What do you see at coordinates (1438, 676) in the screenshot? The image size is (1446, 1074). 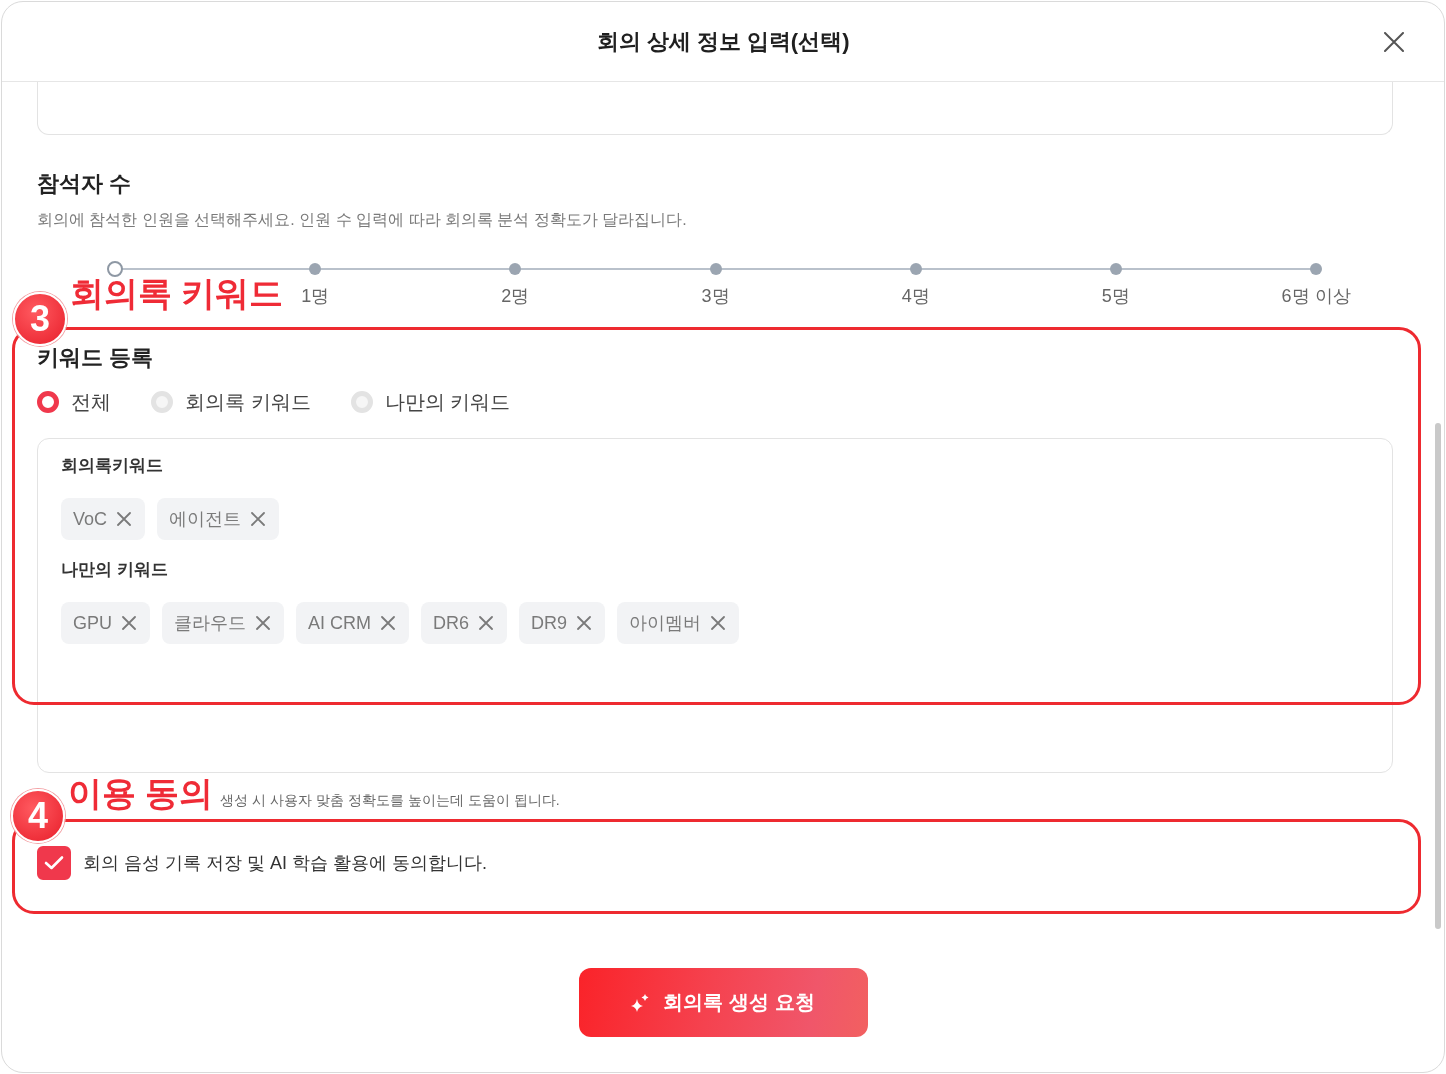 I see `scrollbar-thumb` at bounding box center [1438, 676].